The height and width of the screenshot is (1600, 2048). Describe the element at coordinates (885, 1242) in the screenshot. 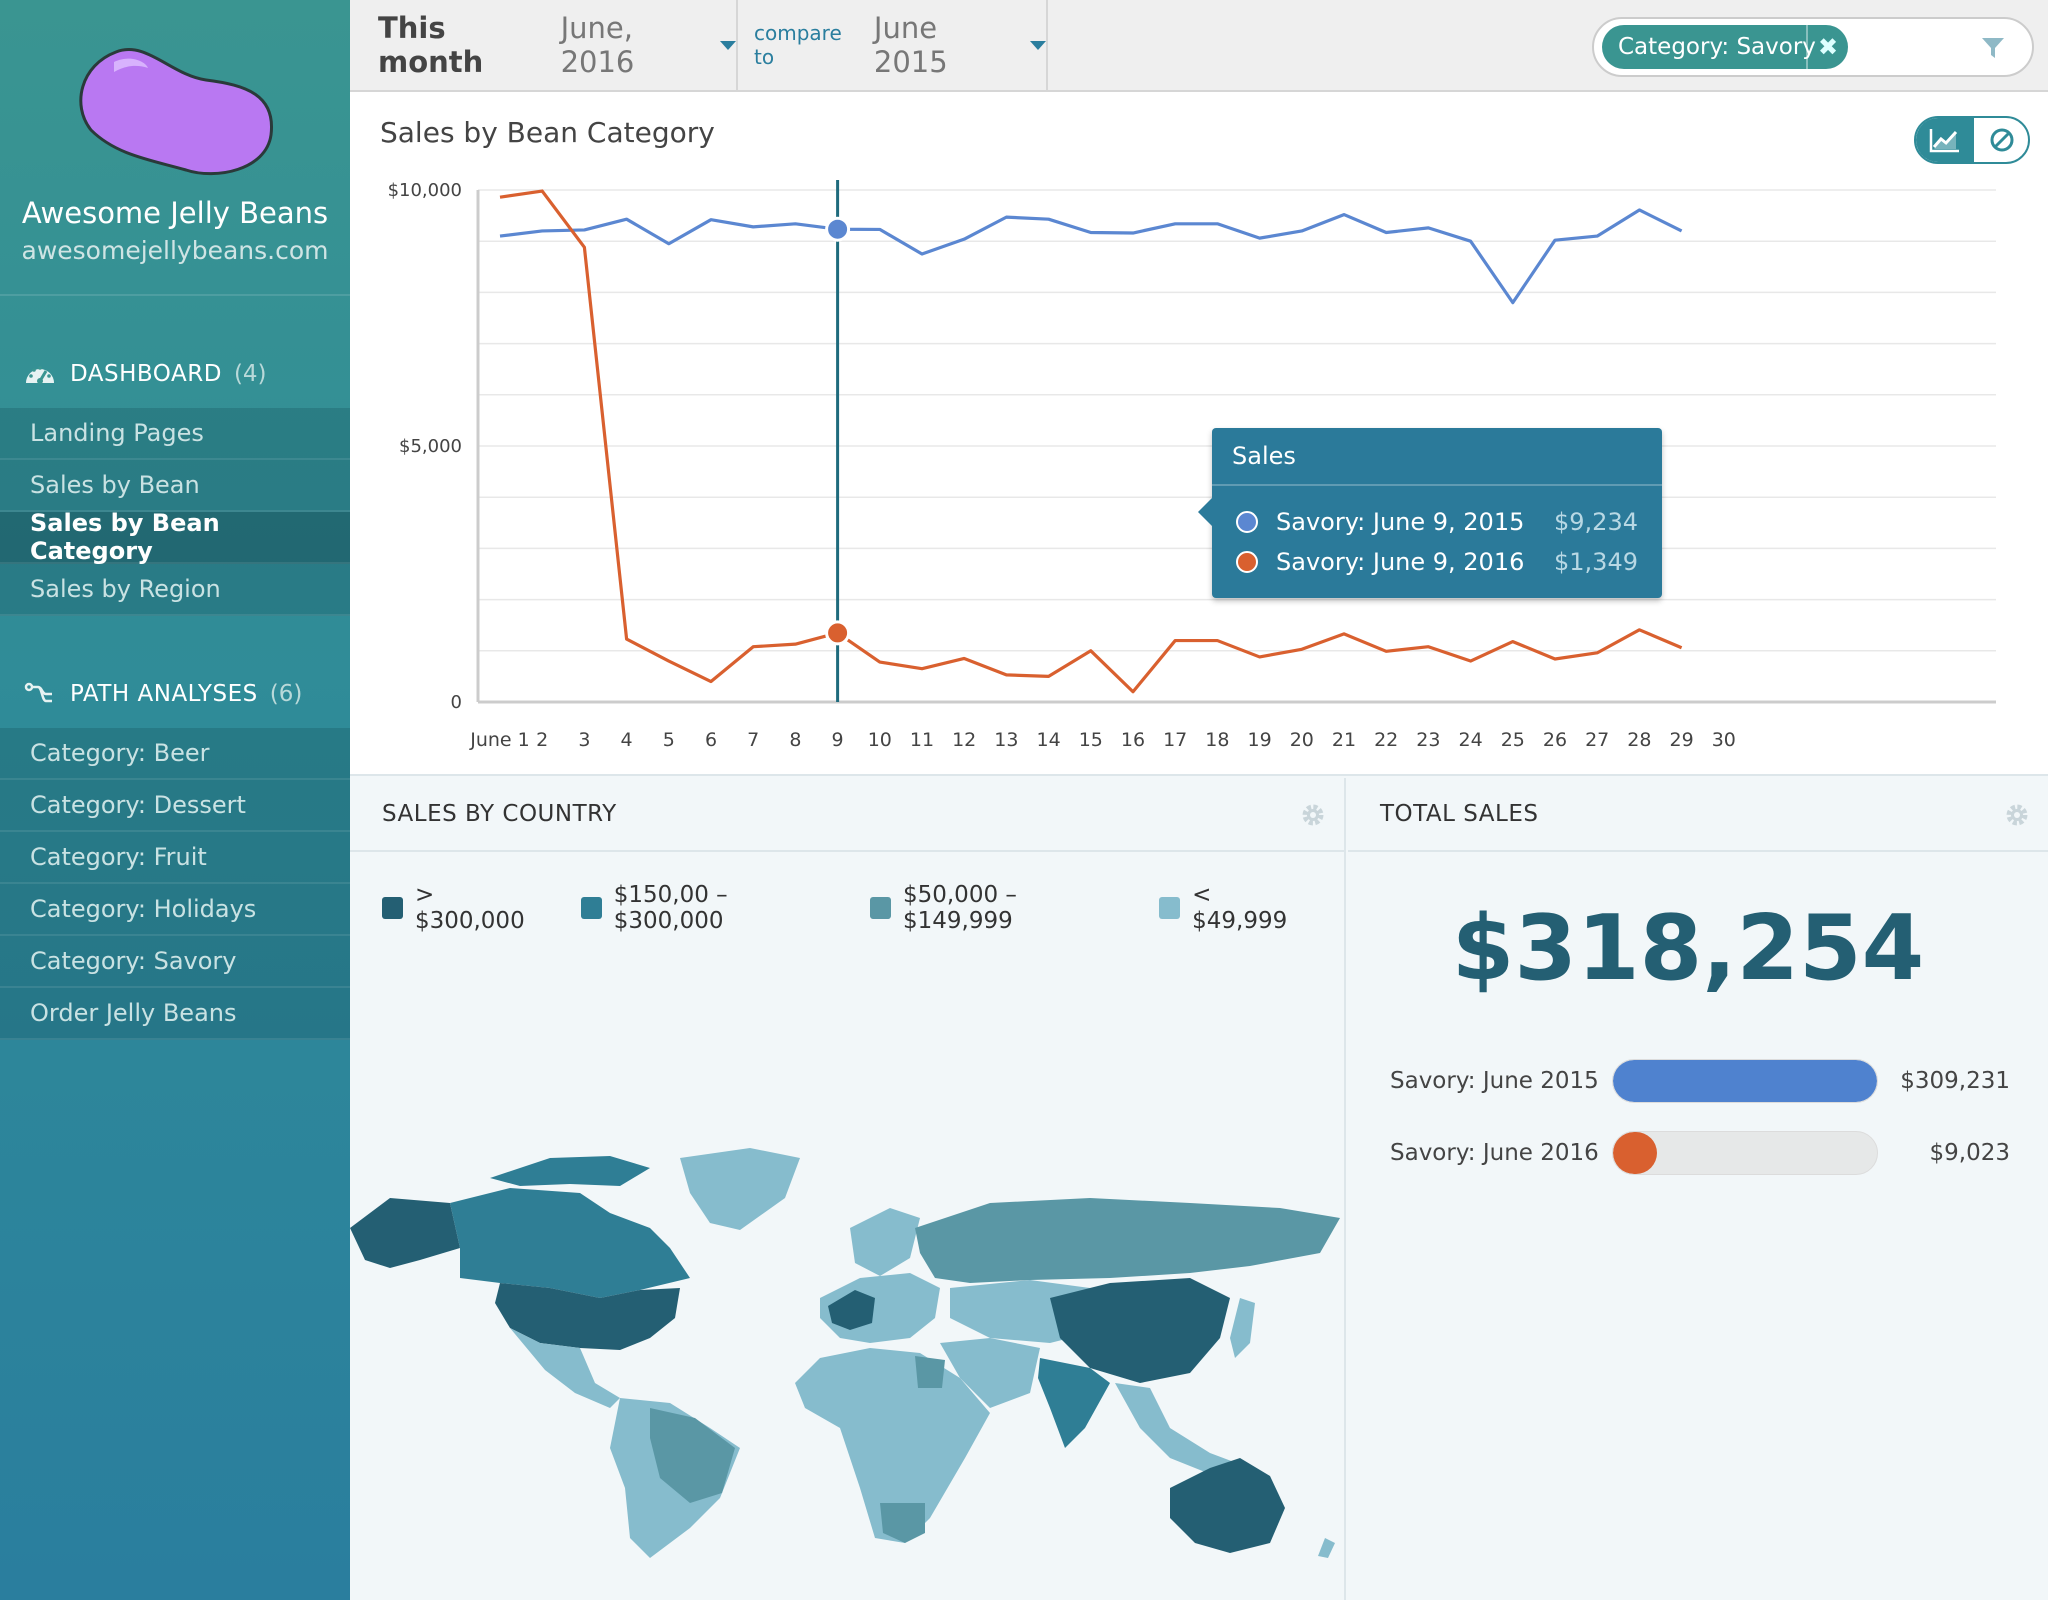

I see `map-region-scandinavia` at that location.